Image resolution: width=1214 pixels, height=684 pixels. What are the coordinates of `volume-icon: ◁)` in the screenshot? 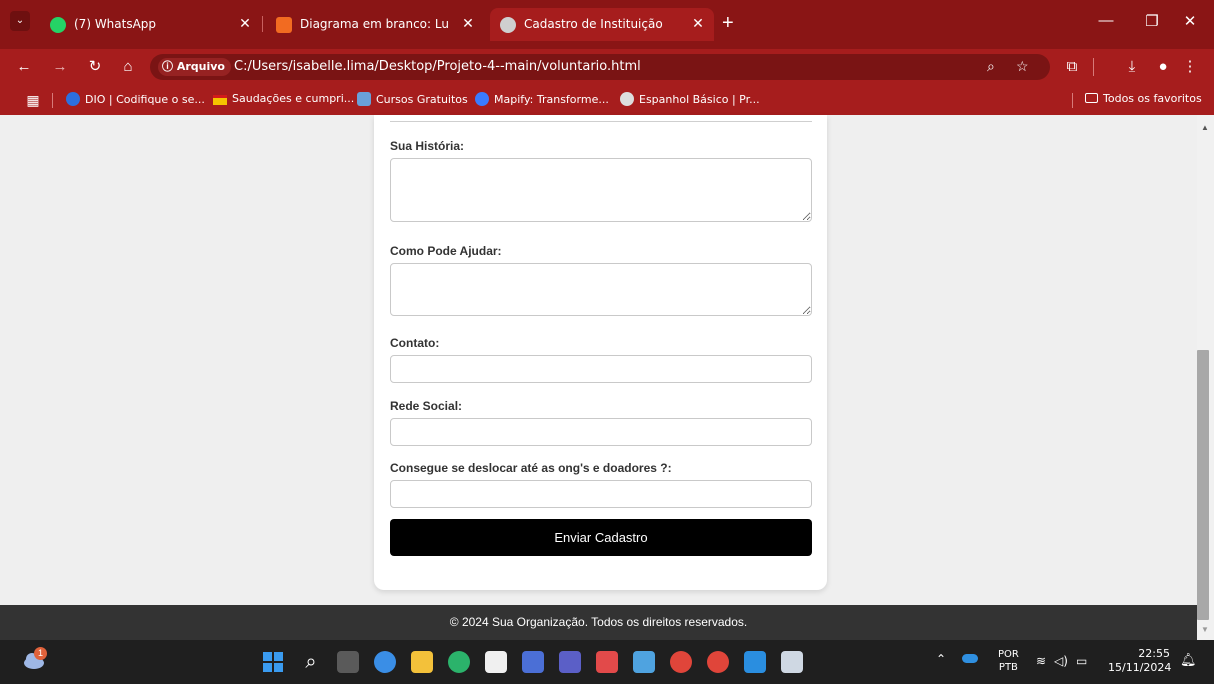 It's located at (1061, 661).